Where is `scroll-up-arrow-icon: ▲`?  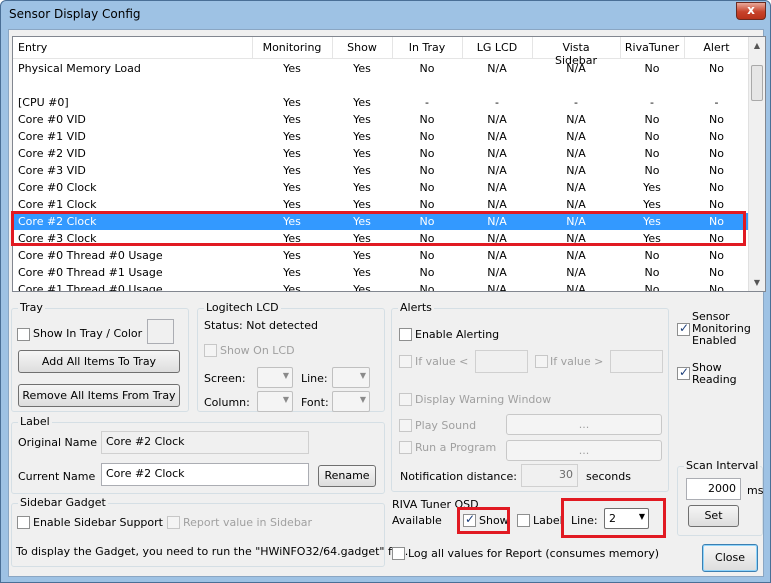 scroll-up-arrow-icon: ▲ is located at coordinates (757, 45).